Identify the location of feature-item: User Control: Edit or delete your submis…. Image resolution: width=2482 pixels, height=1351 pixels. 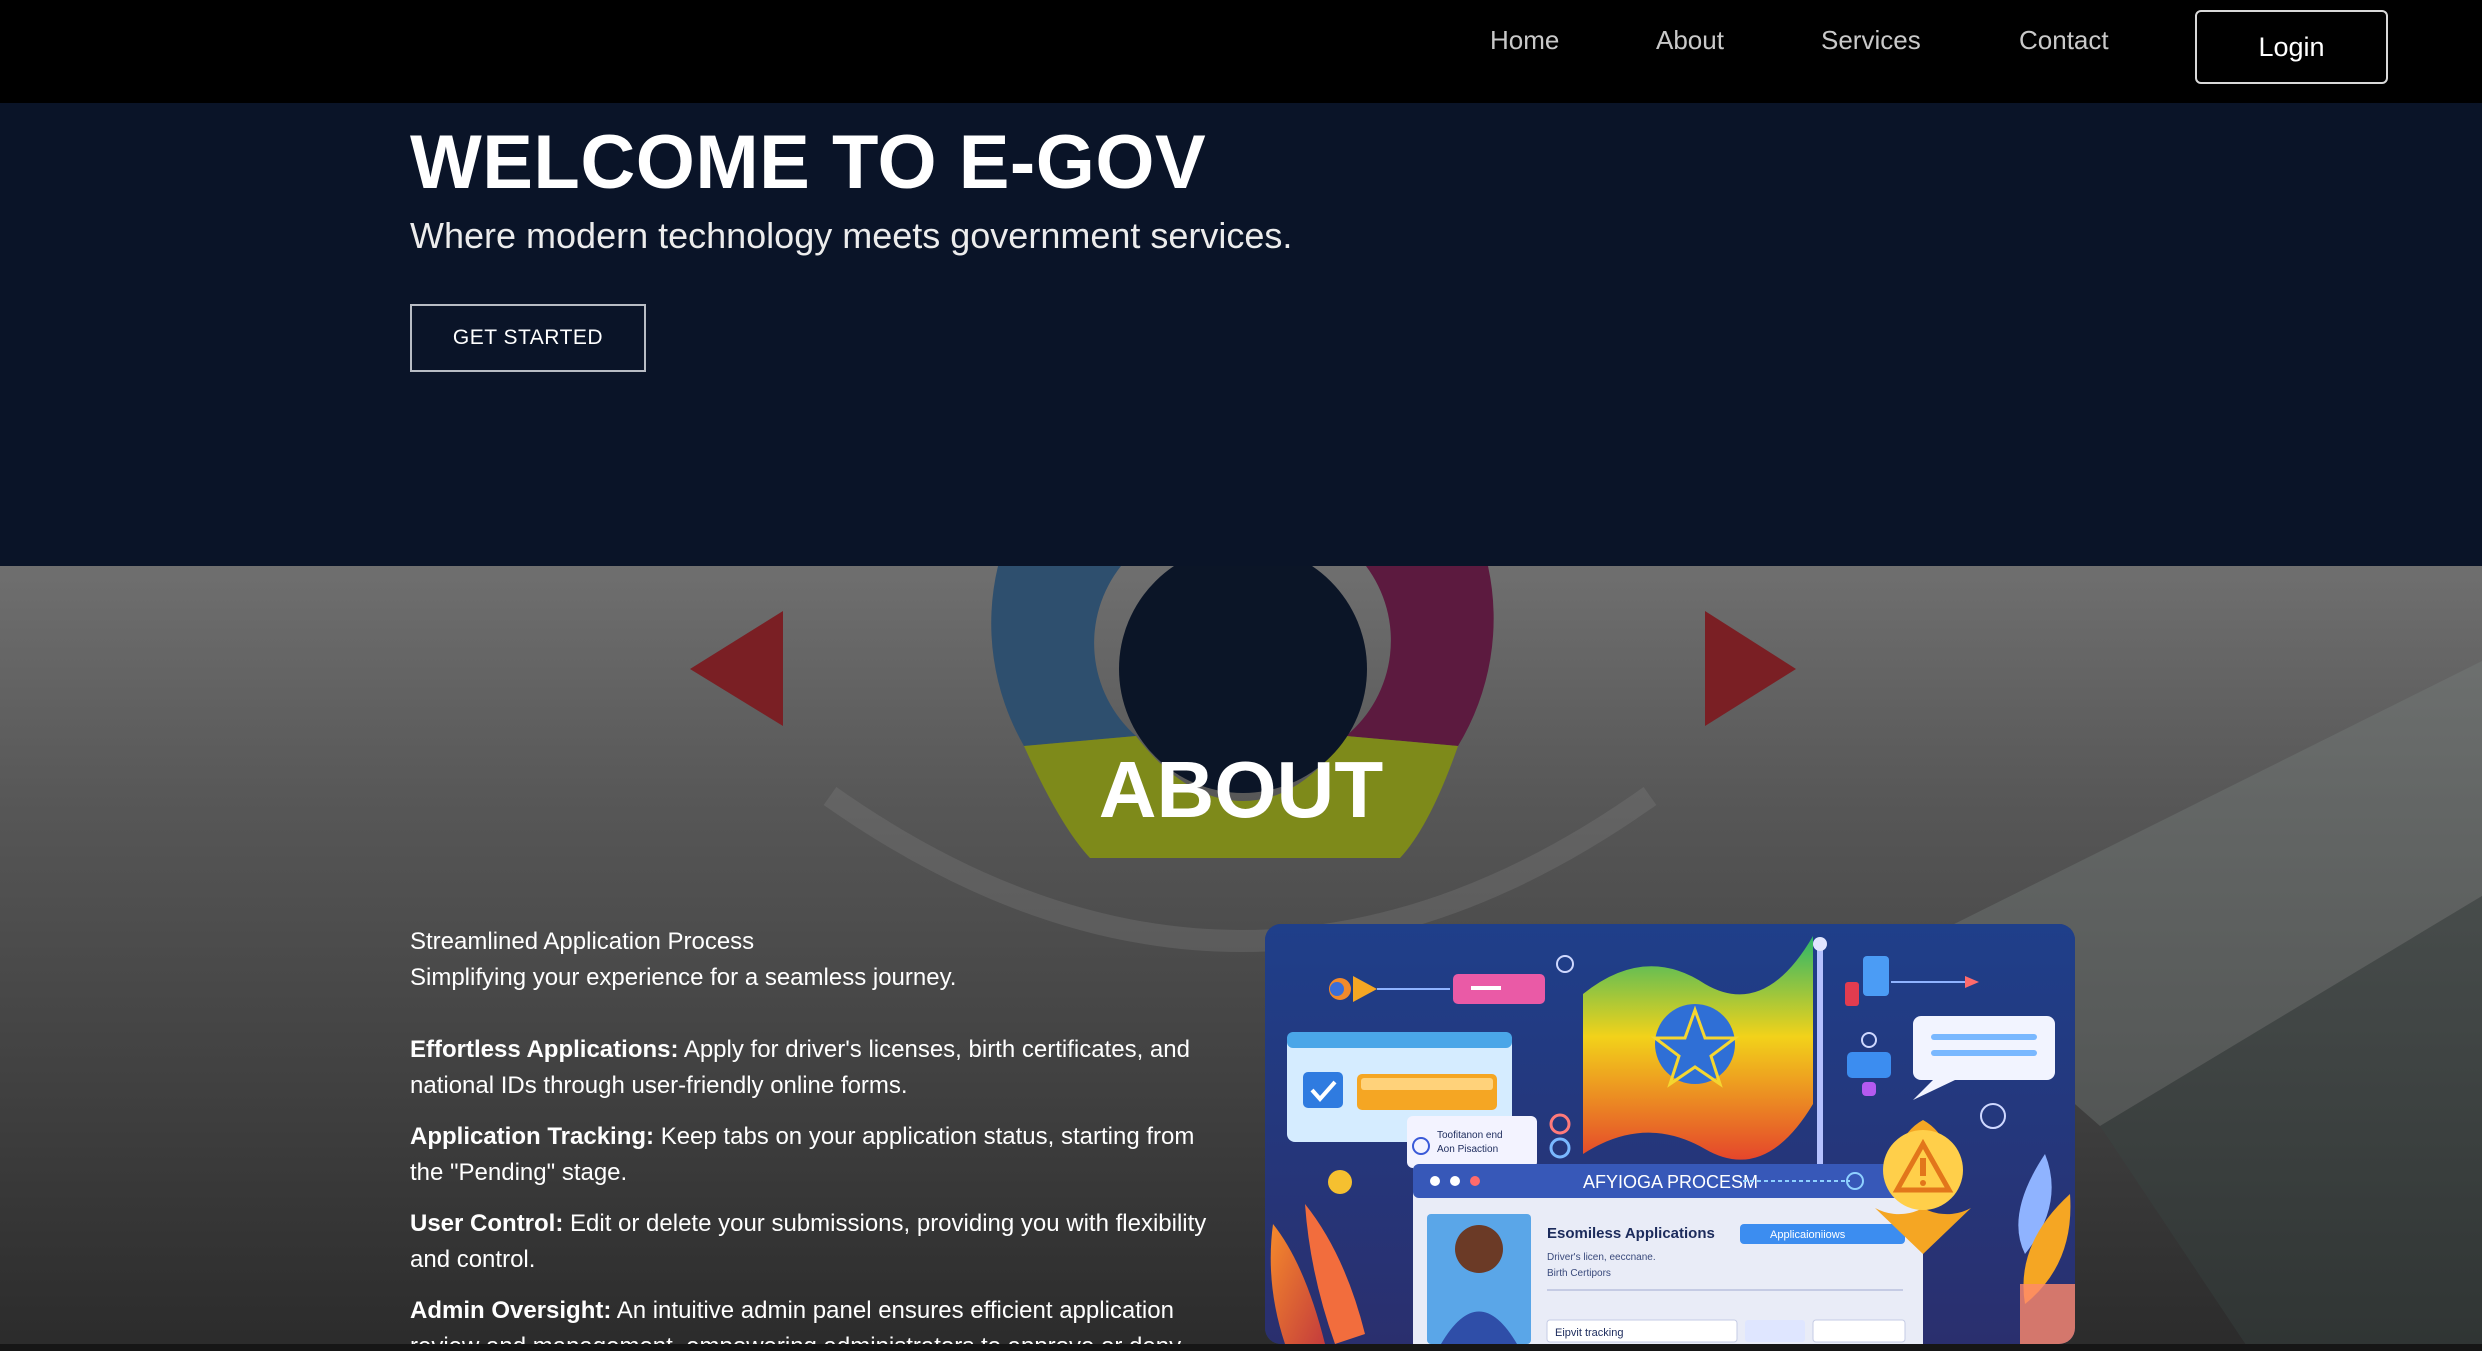
(820, 1242).